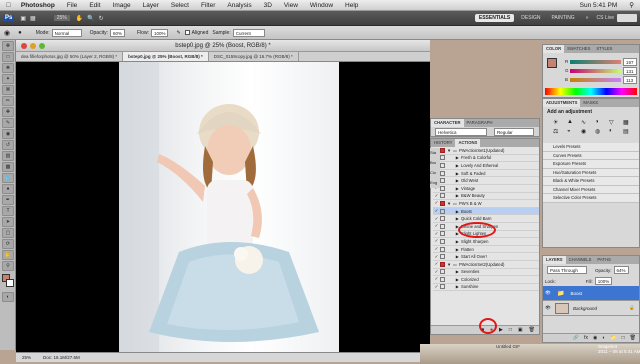 Image resolution: width=640 pixels, height=364 pixels. Describe the element at coordinates (562, 103) in the screenshot. I see `tab-adjustments: ADJUSTMENTS` at that location.